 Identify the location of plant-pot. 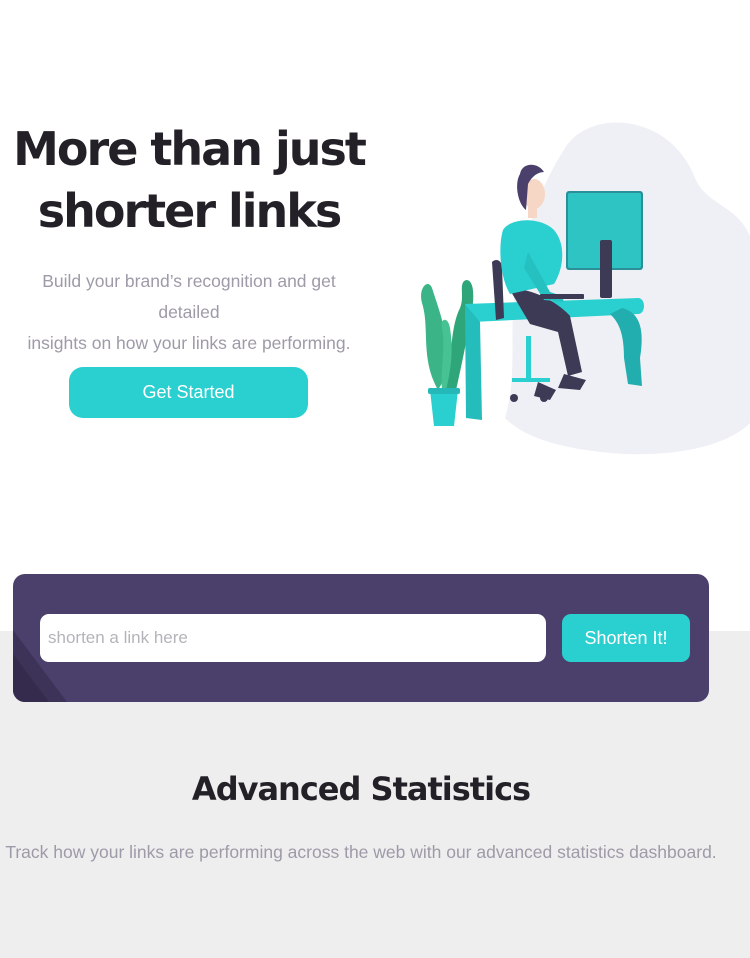
(444, 408).